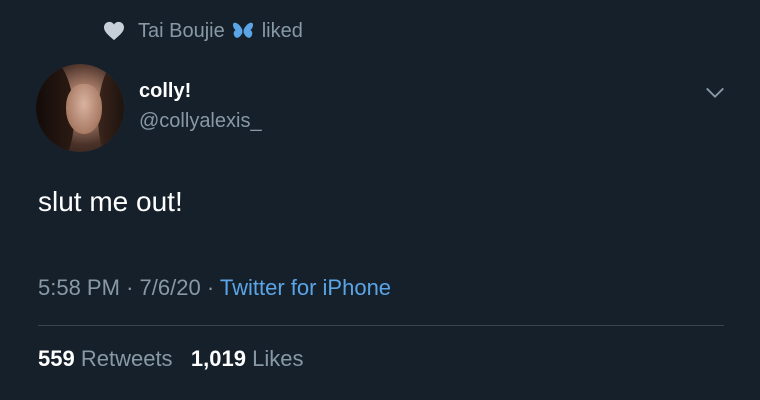  What do you see at coordinates (56, 358) in the screenshot?
I see `retweets-count: 559` at bounding box center [56, 358].